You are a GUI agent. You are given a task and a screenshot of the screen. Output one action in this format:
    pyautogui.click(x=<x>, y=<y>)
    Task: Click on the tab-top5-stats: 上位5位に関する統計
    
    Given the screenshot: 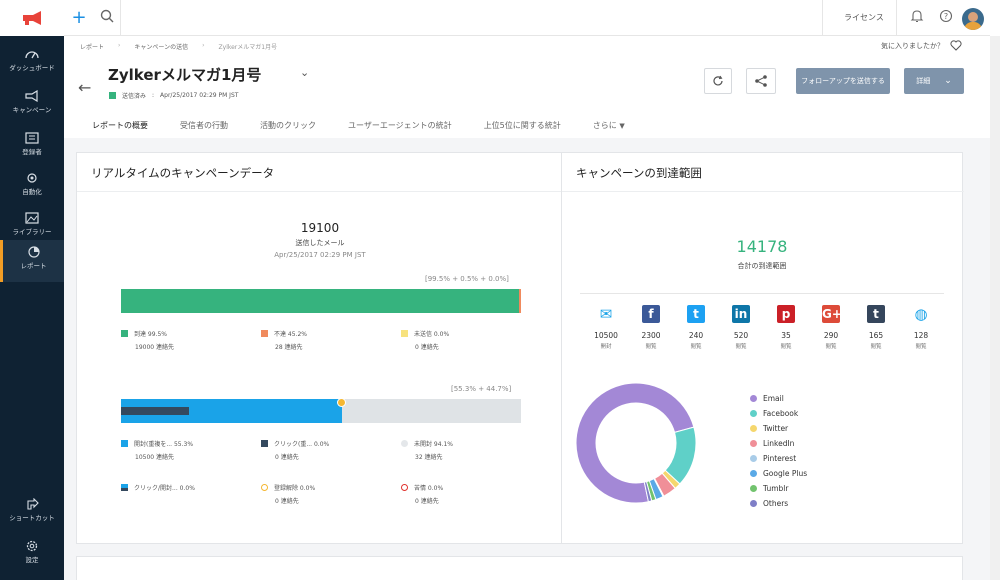 What is the action you would take?
    pyautogui.click(x=522, y=125)
    